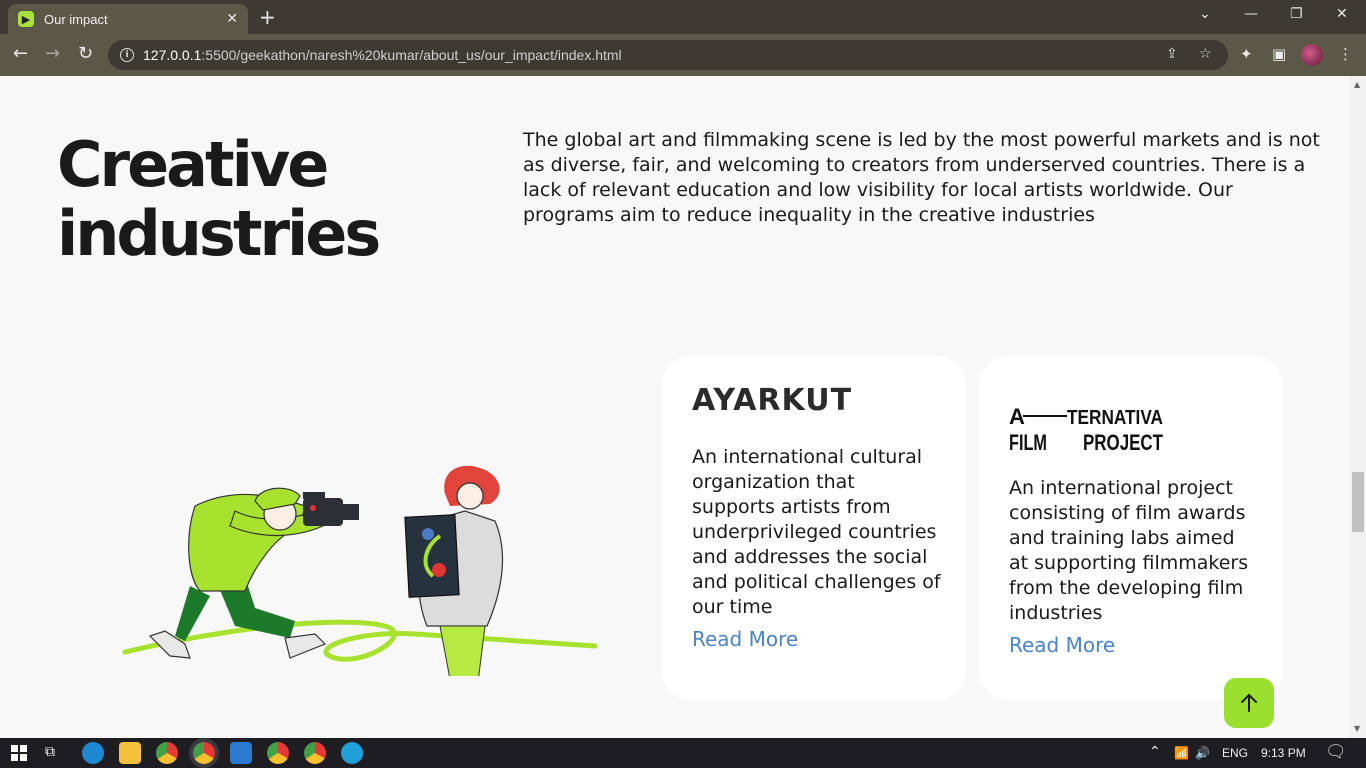 This screenshot has height=768, width=1366. What do you see at coordinates (1342, 14) in the screenshot?
I see `close-window-icon: ✕` at bounding box center [1342, 14].